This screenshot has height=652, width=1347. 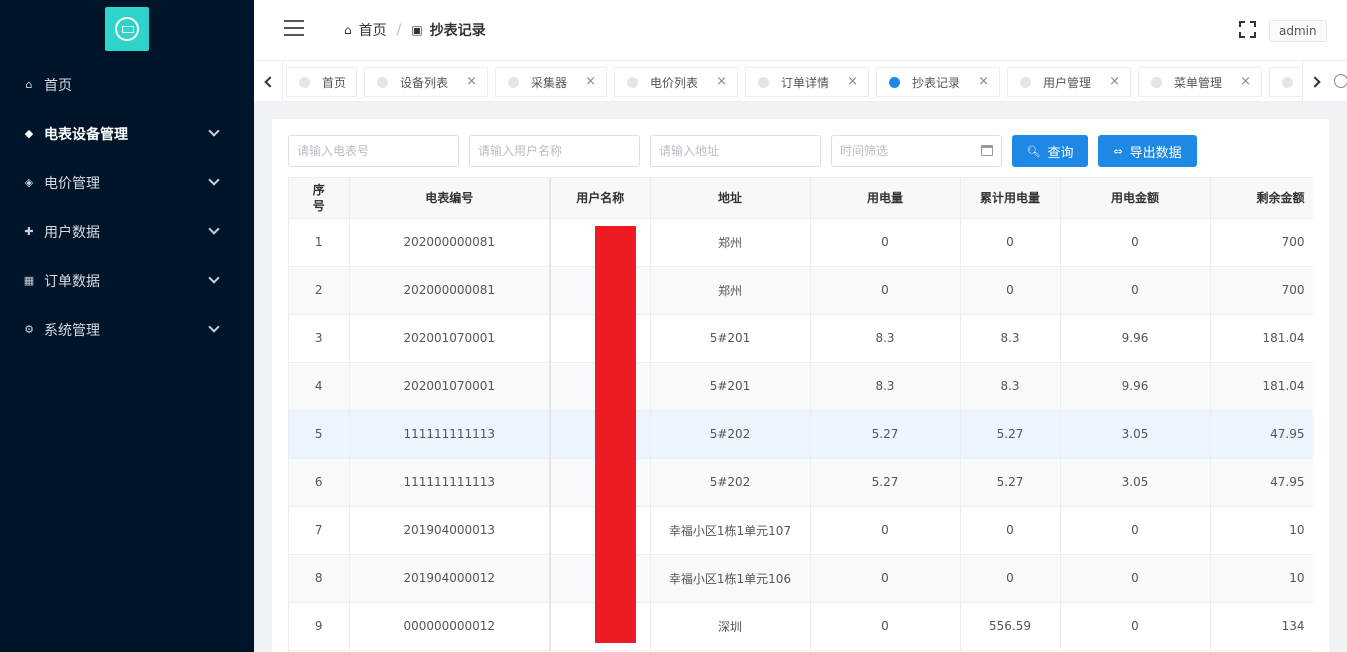 I want to click on tab-3: 电价列表 ×, so click(x=676, y=82).